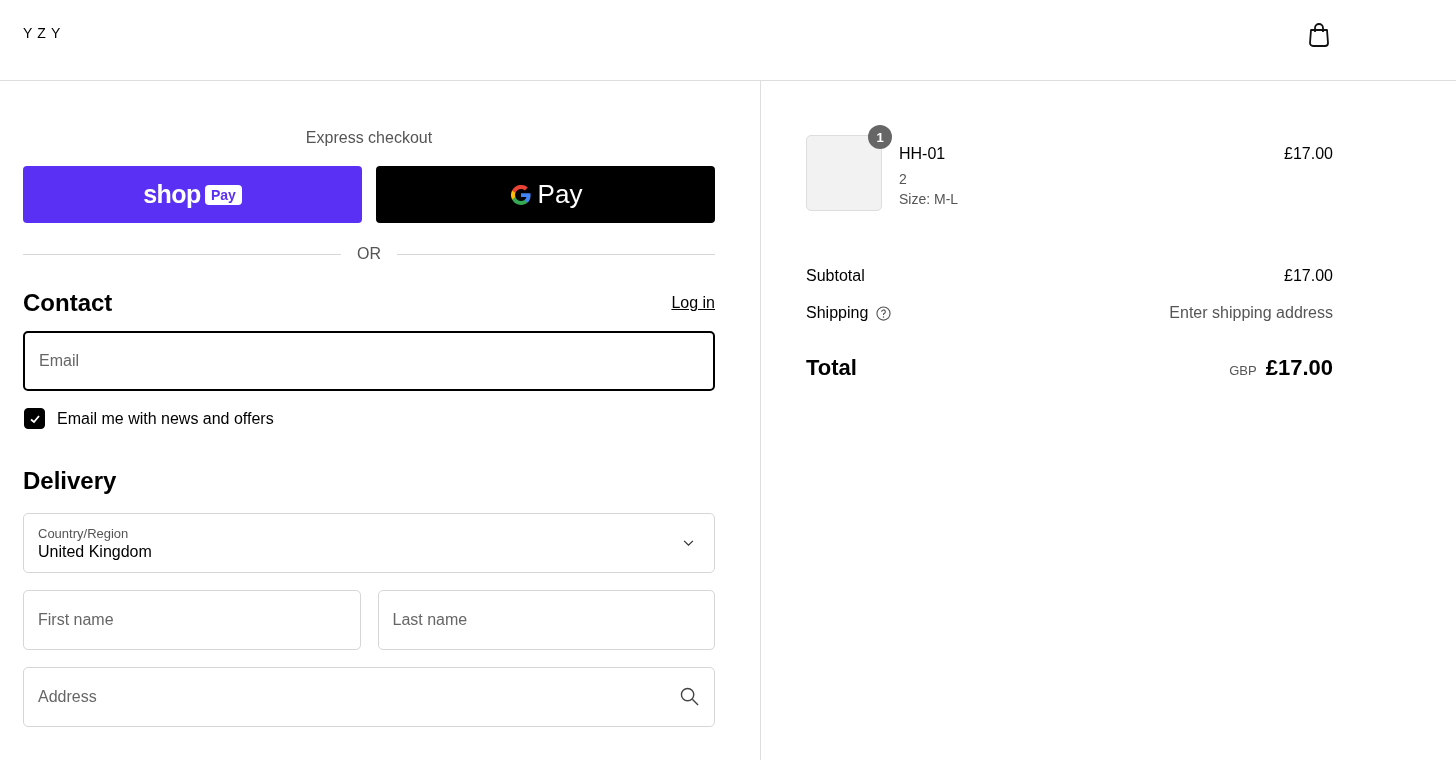  I want to click on store-logo: YZY, so click(44, 33).